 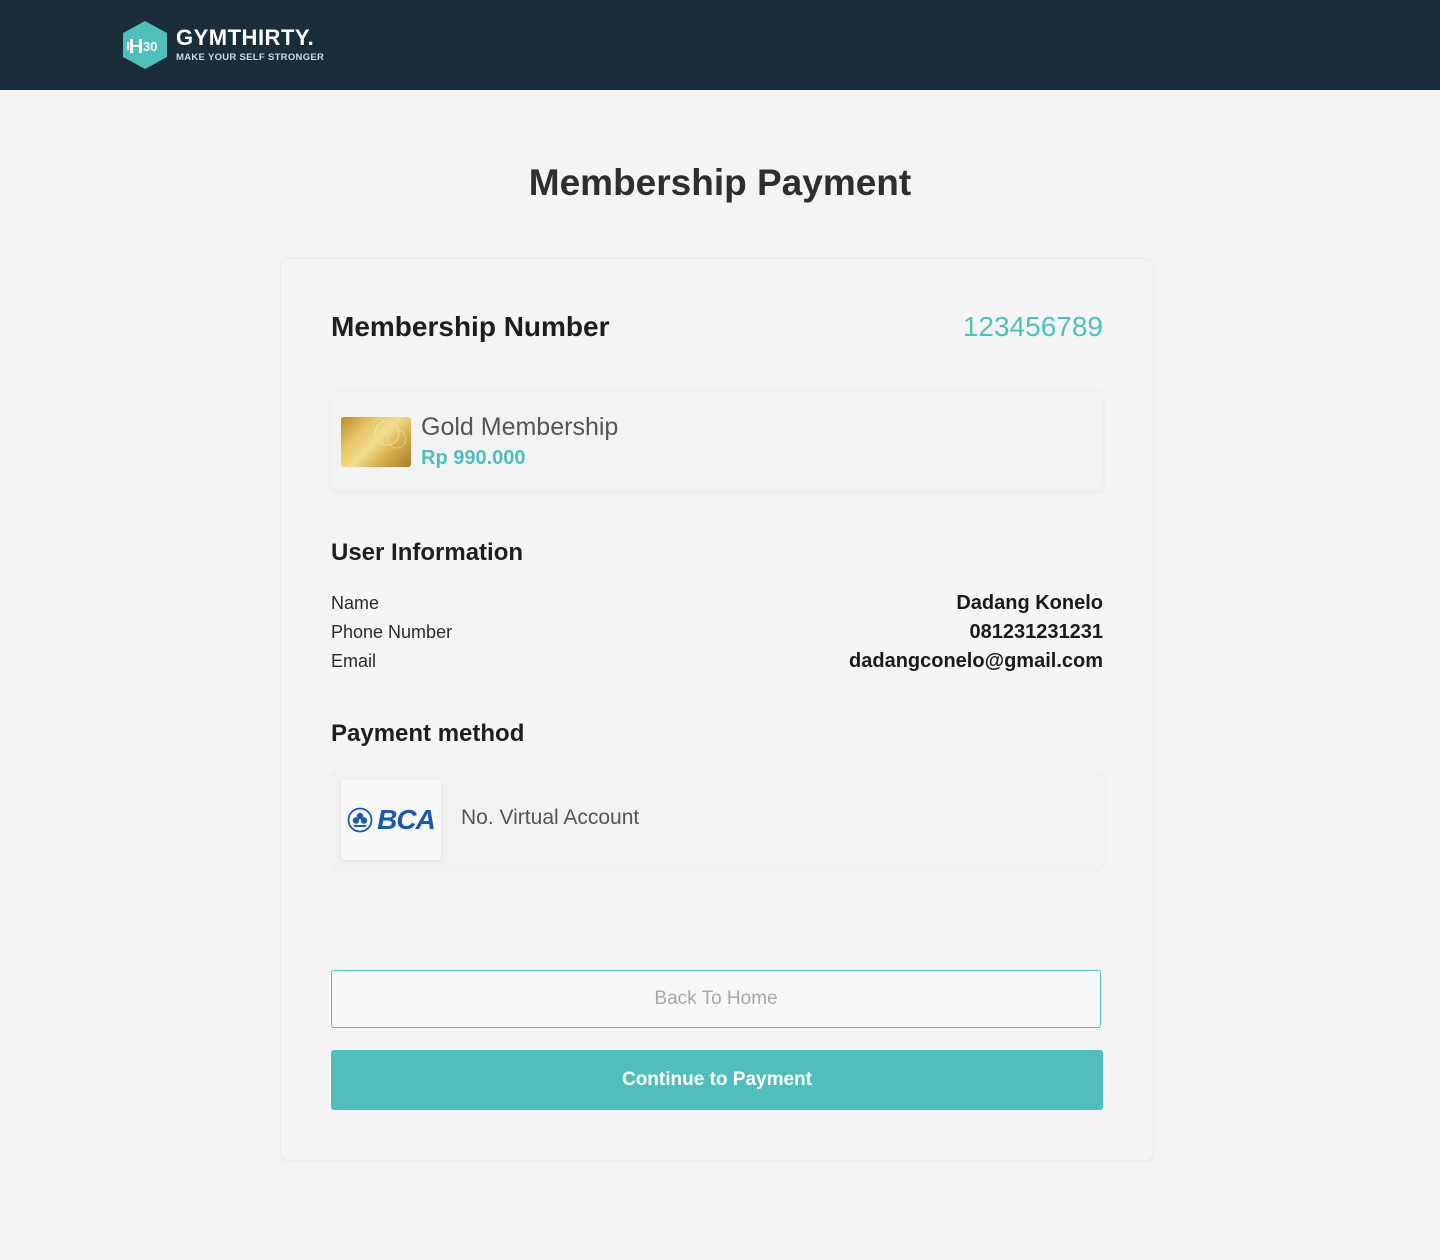 I want to click on membership-number-label: Membership Number, so click(x=470, y=326).